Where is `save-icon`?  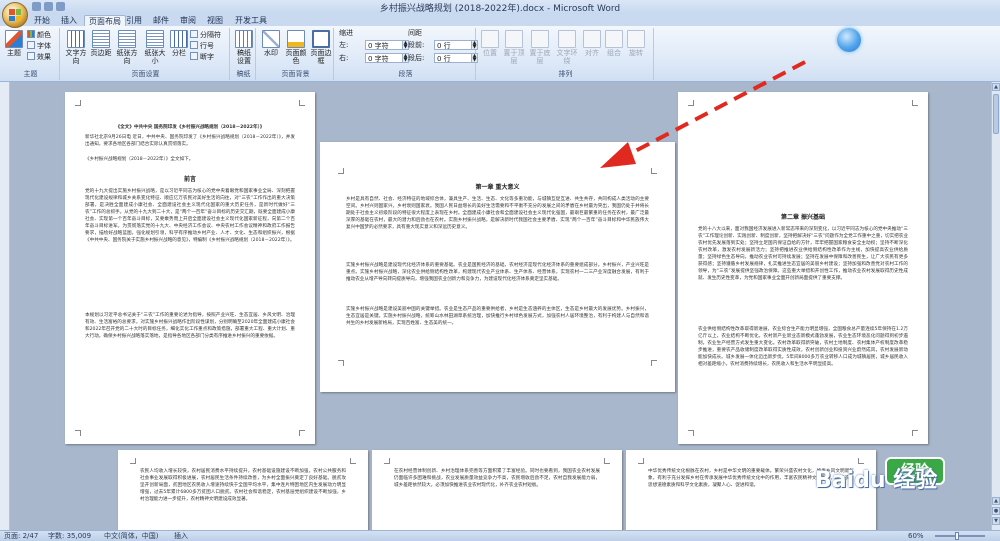
save-icon is located at coordinates (36, 6).